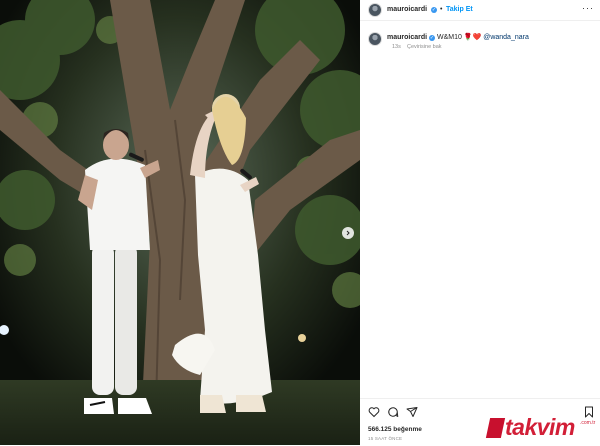 The width and height of the screenshot is (600, 446). What do you see at coordinates (588, 423) in the screenshot?
I see `watermark-domain: .com.tr` at bounding box center [588, 423].